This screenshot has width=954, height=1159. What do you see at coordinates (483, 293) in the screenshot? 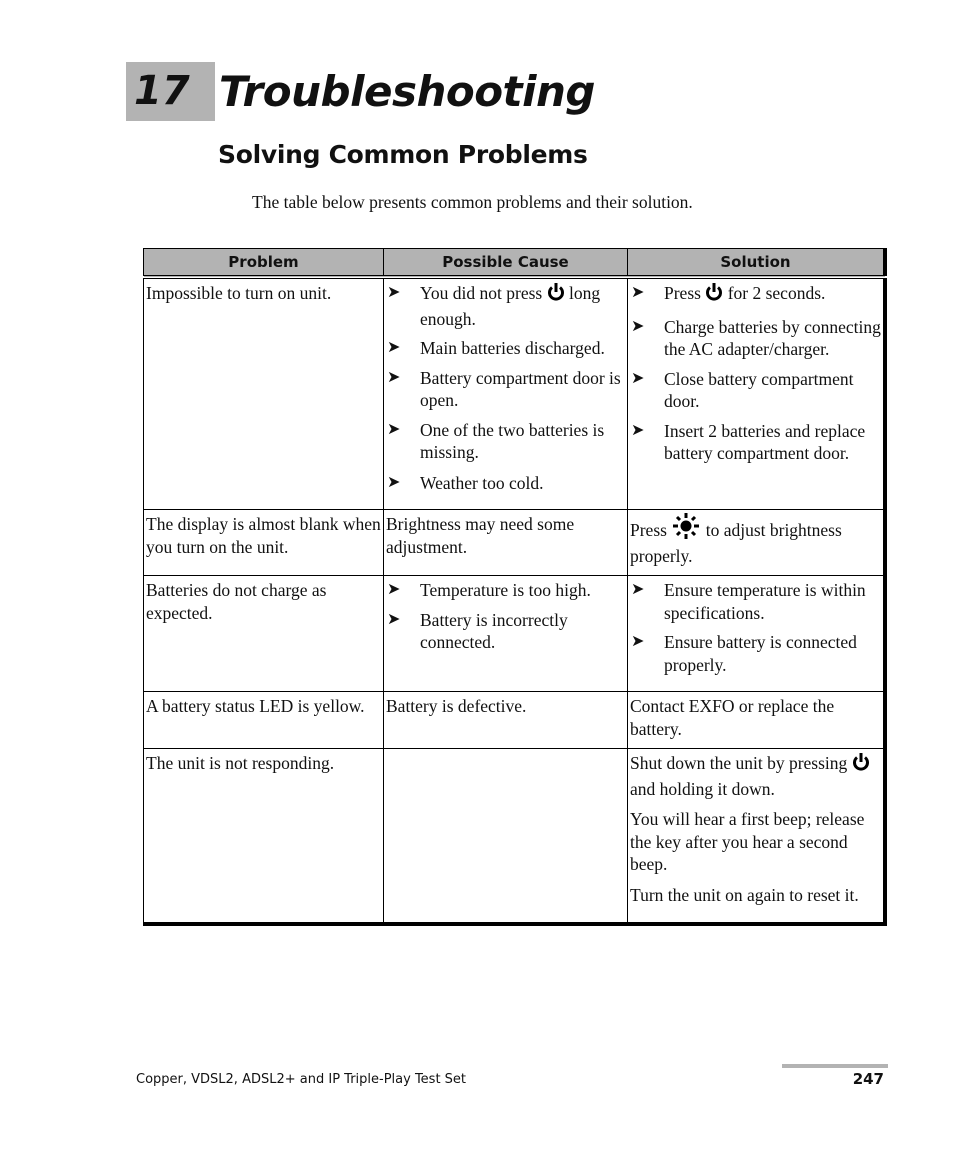
I see `text-pre: You did not press` at bounding box center [483, 293].